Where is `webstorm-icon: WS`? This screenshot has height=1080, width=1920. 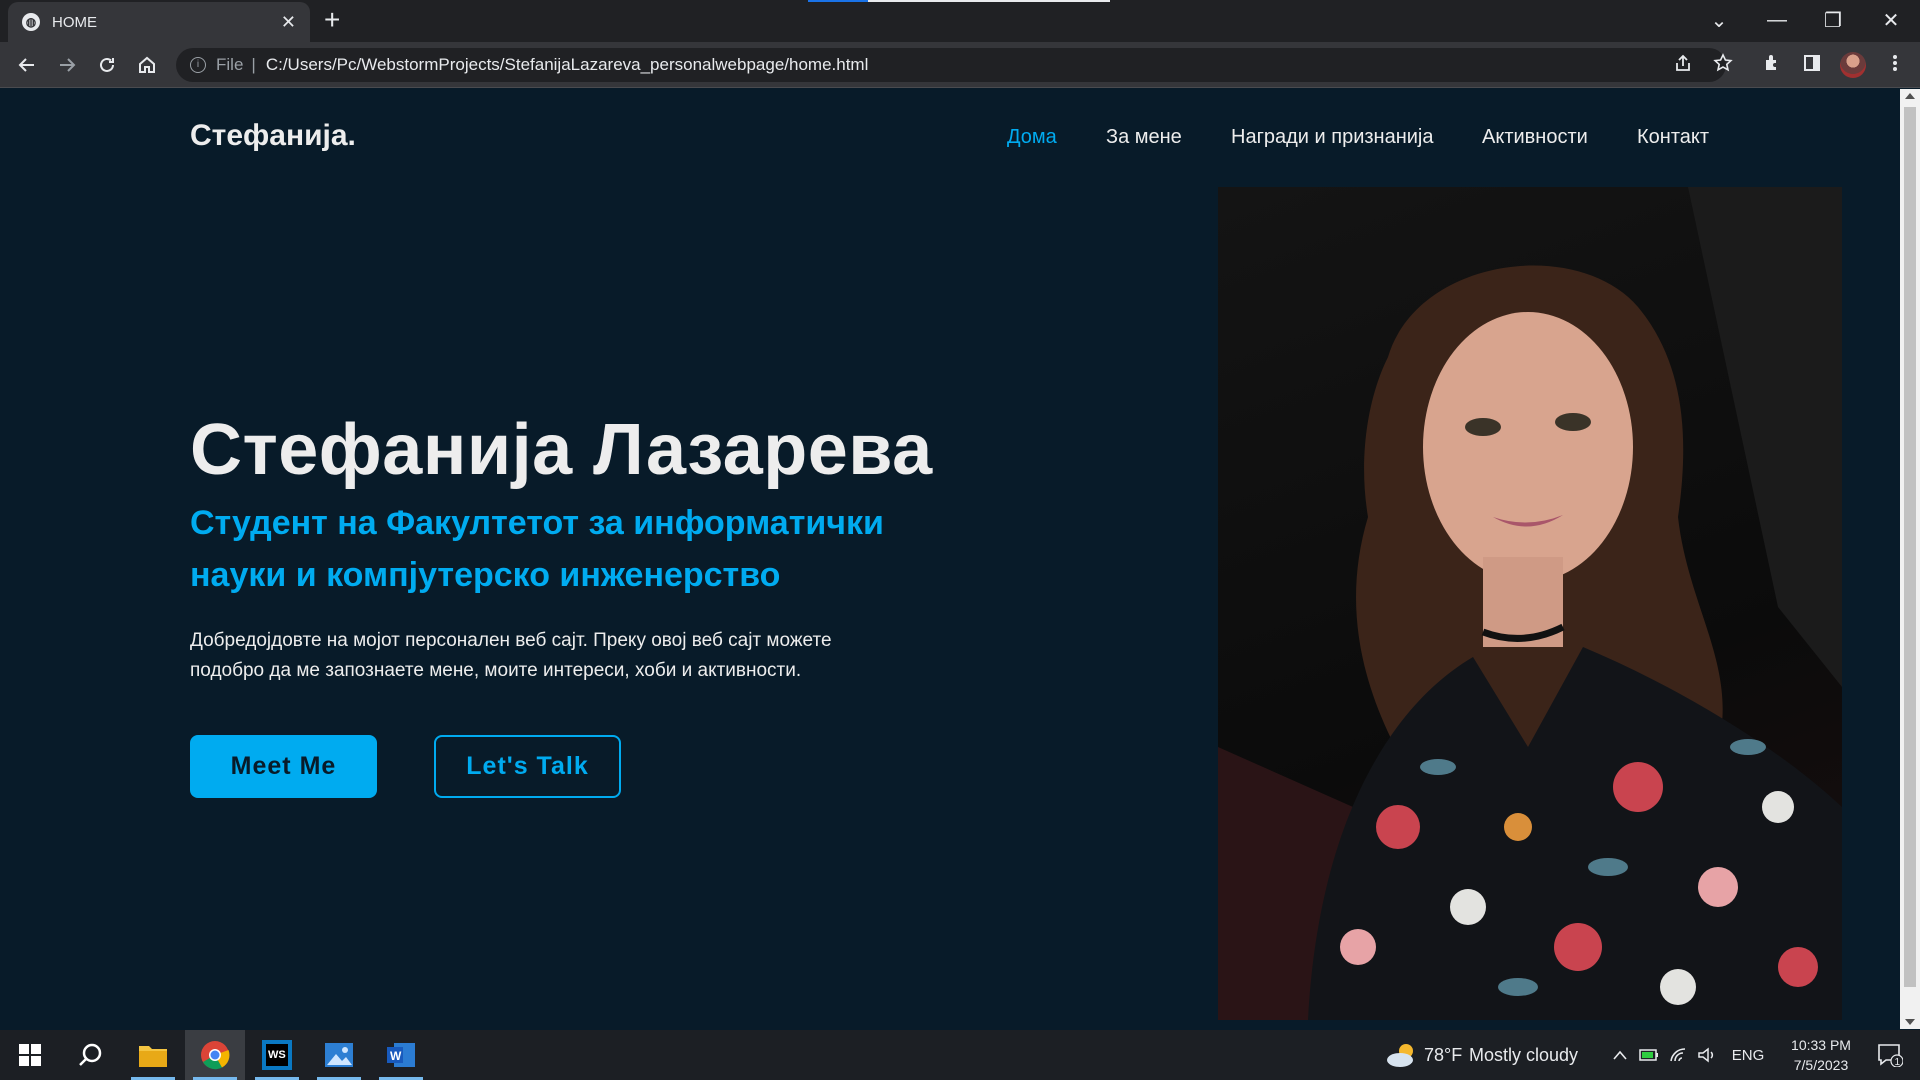 webstorm-icon: WS is located at coordinates (277, 1055).